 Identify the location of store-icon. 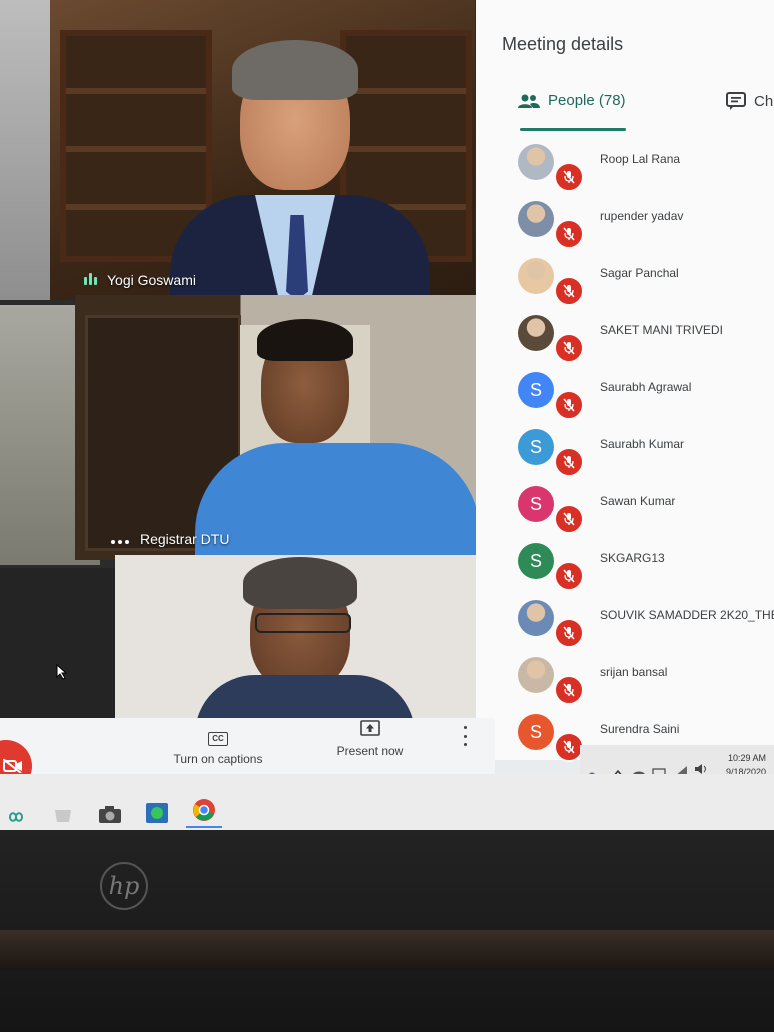
(63, 814).